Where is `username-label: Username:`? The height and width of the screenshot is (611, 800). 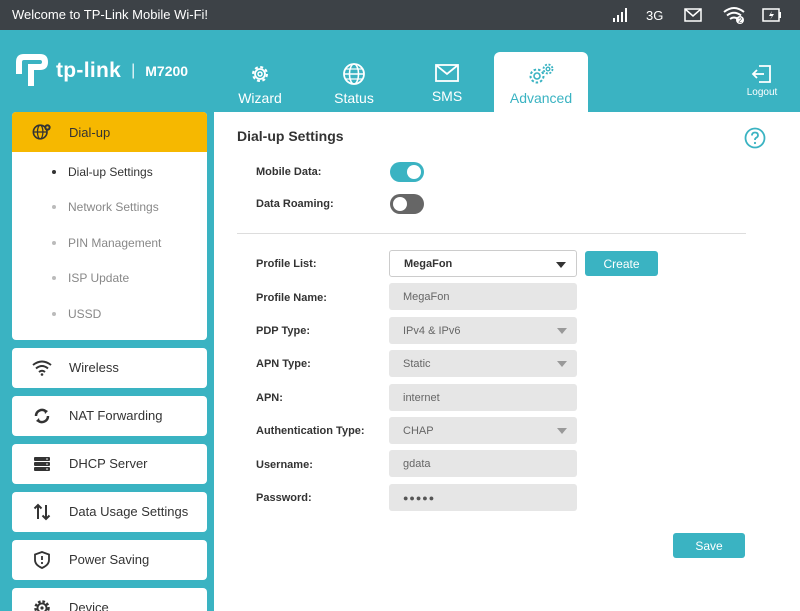
username-label: Username: is located at coordinates (284, 465).